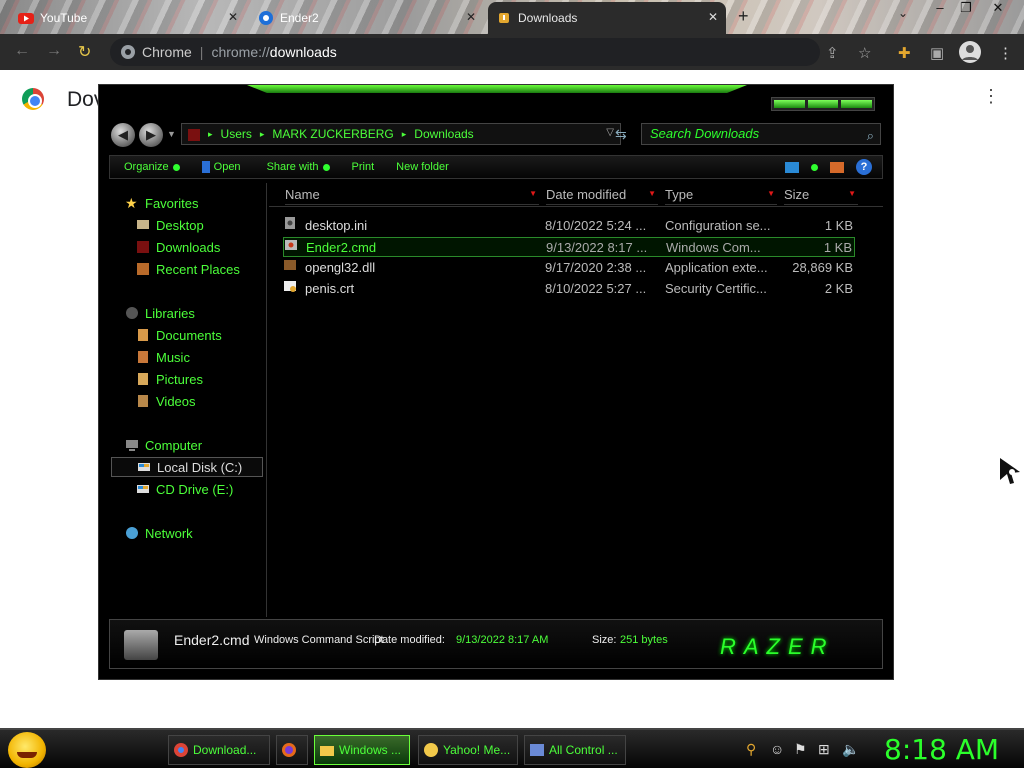 This screenshot has height=768, width=1024. I want to click on clock: 8:18 AM, so click(941, 749).